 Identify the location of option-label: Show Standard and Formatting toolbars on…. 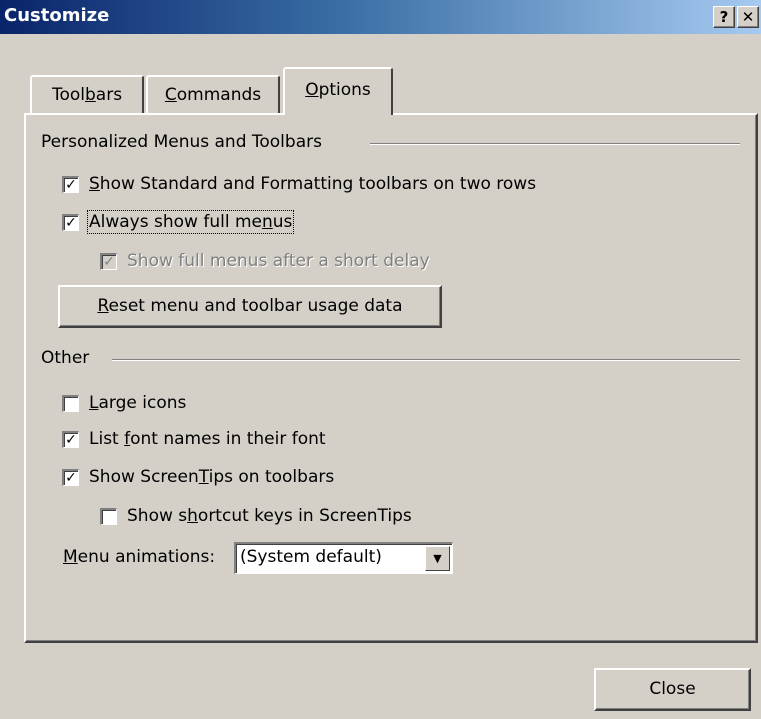
(313, 184).